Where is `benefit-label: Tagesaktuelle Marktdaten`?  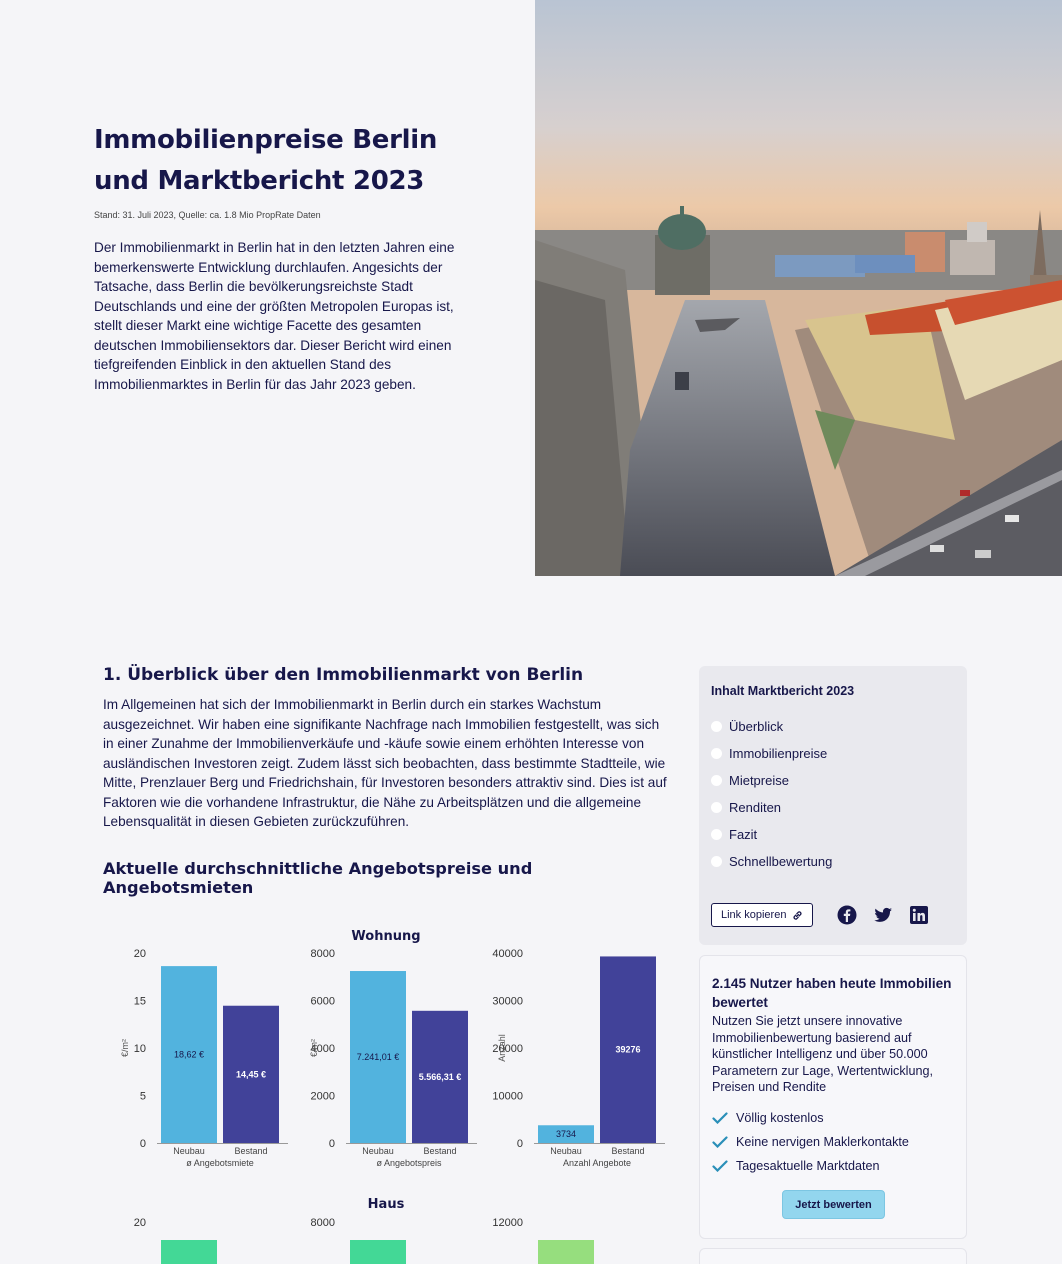 benefit-label: Tagesaktuelle Marktdaten is located at coordinates (808, 1166).